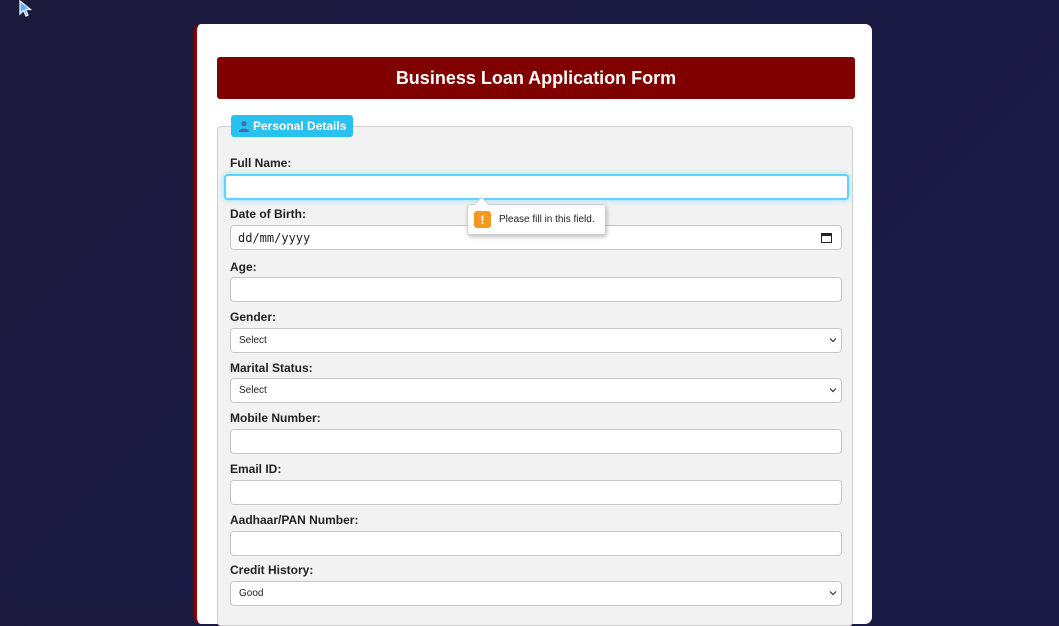 This screenshot has height=626, width=1059. I want to click on section-legend: Personal Details, so click(292, 126).